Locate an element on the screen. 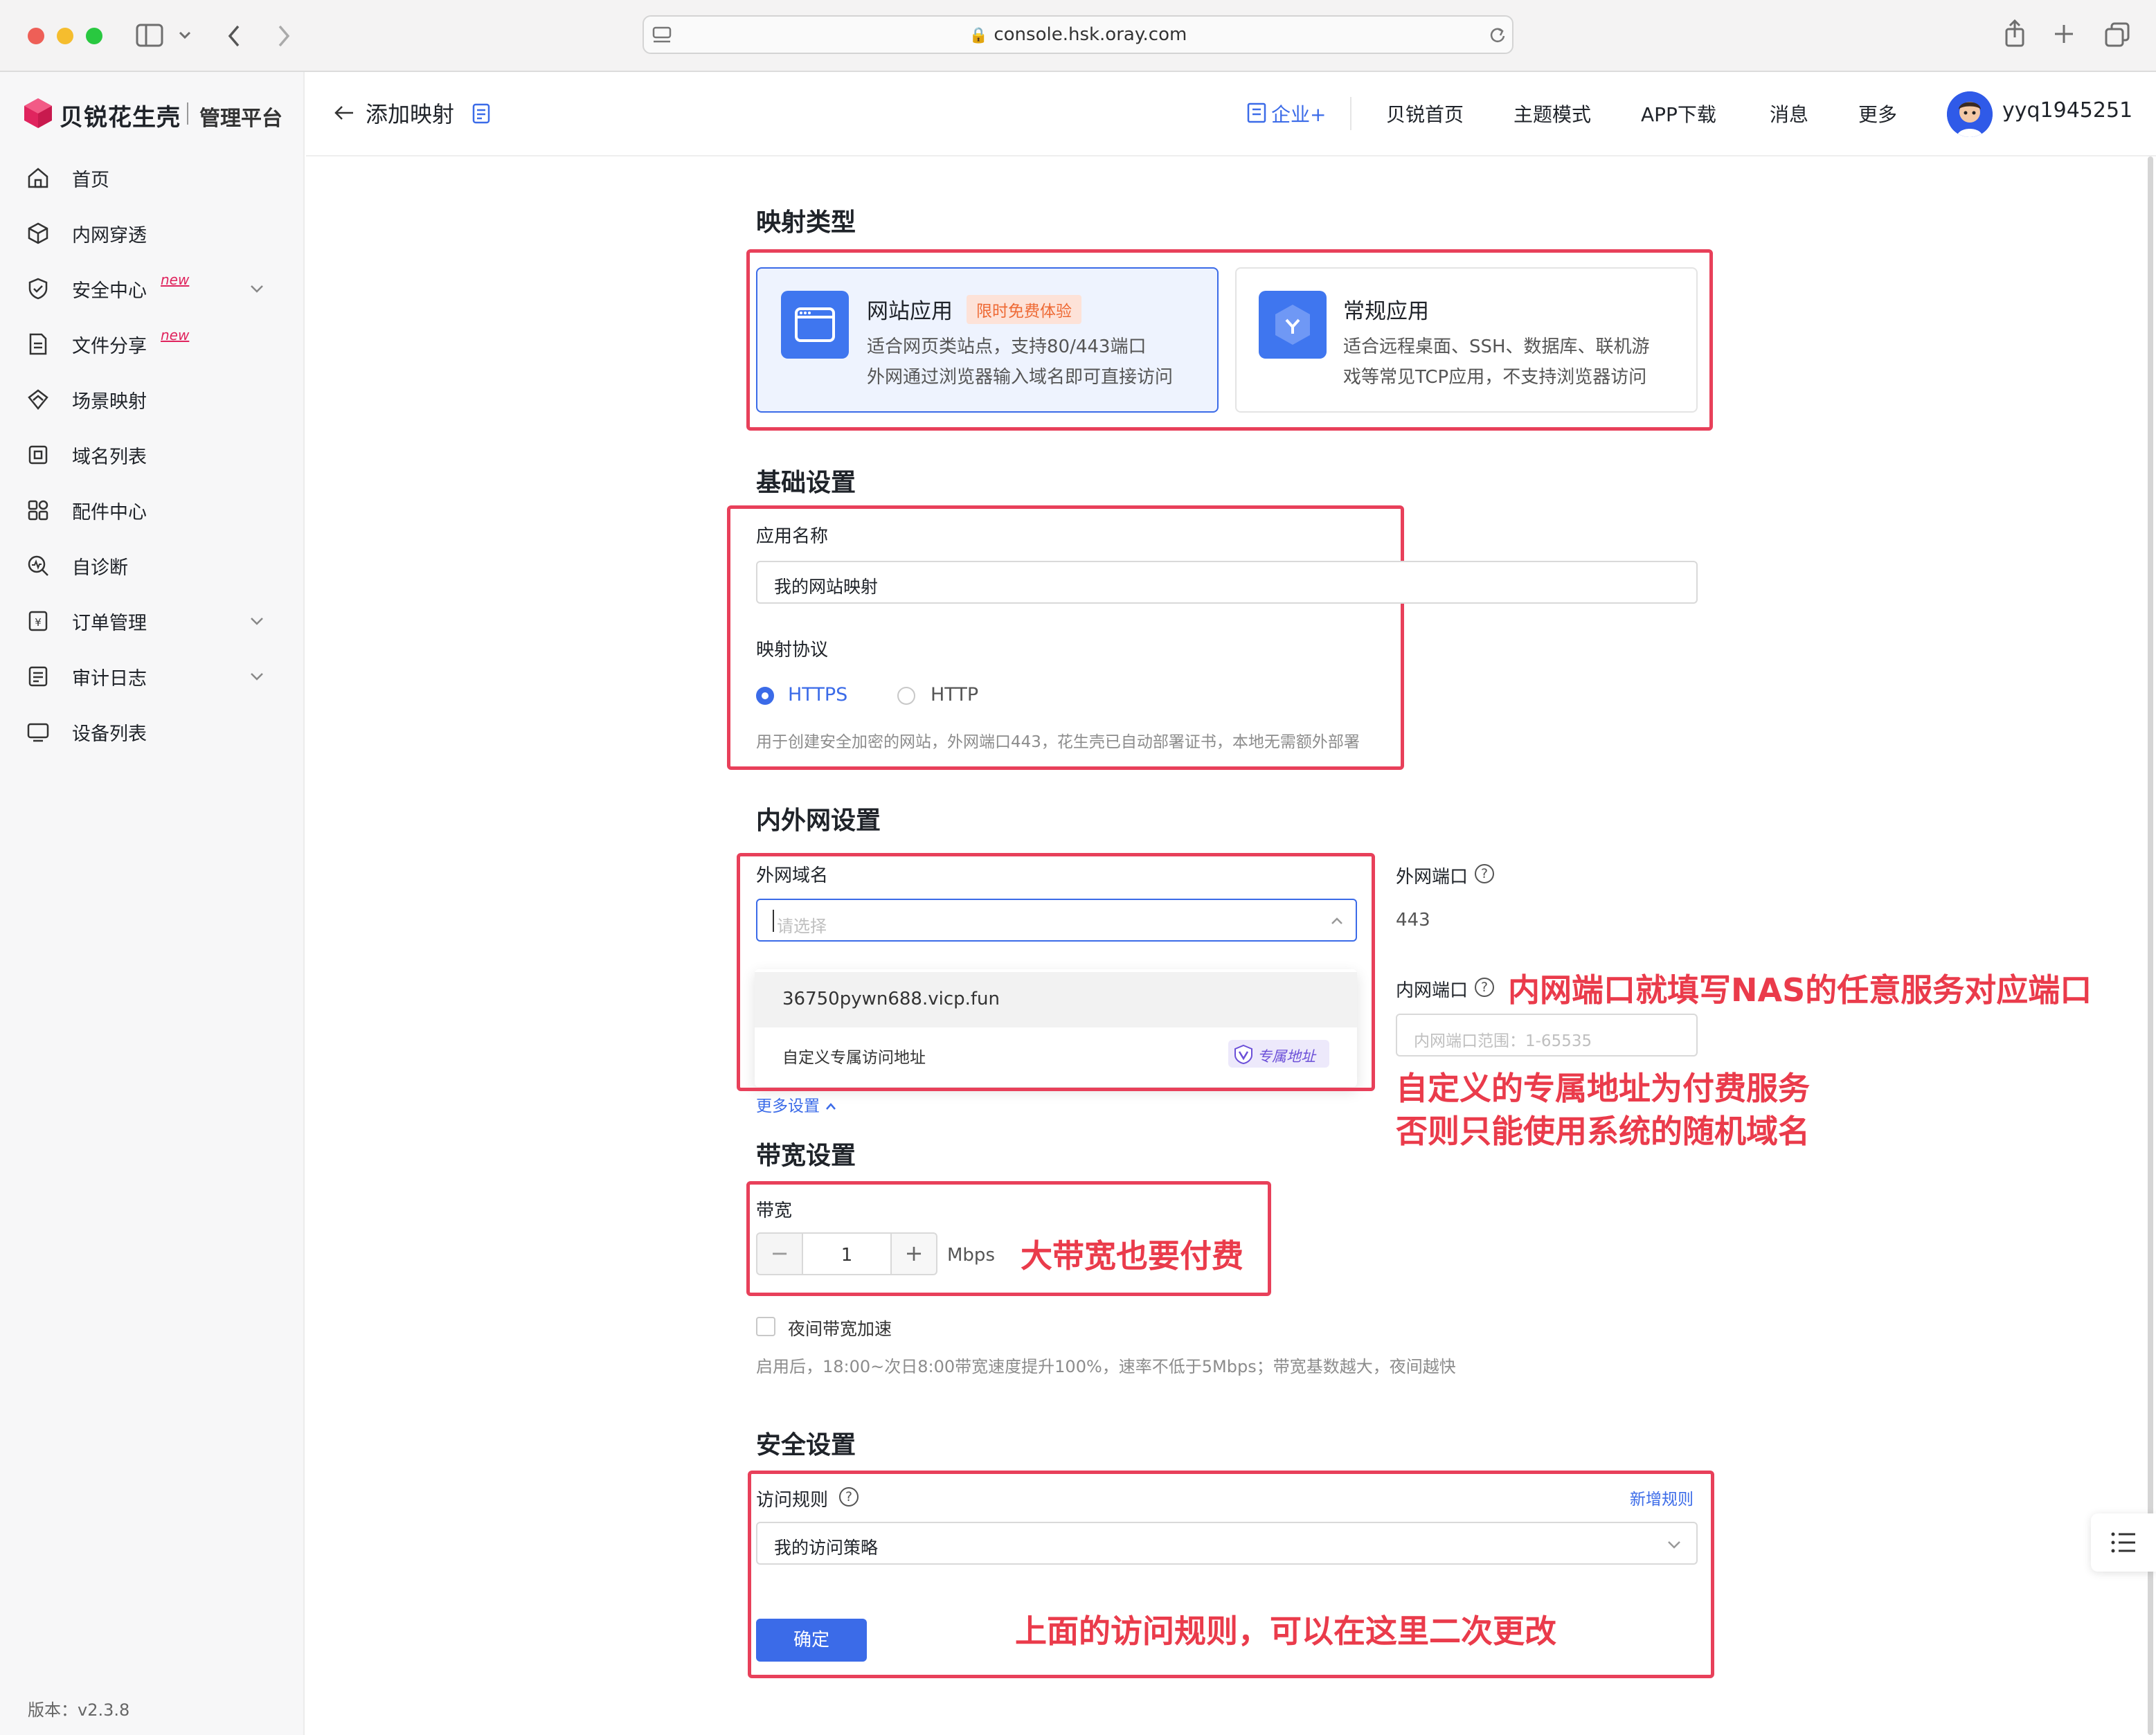 The width and height of the screenshot is (2156, 1735). int-port-placeholder: 内网端口范围：1-65535 is located at coordinates (1503, 1041).